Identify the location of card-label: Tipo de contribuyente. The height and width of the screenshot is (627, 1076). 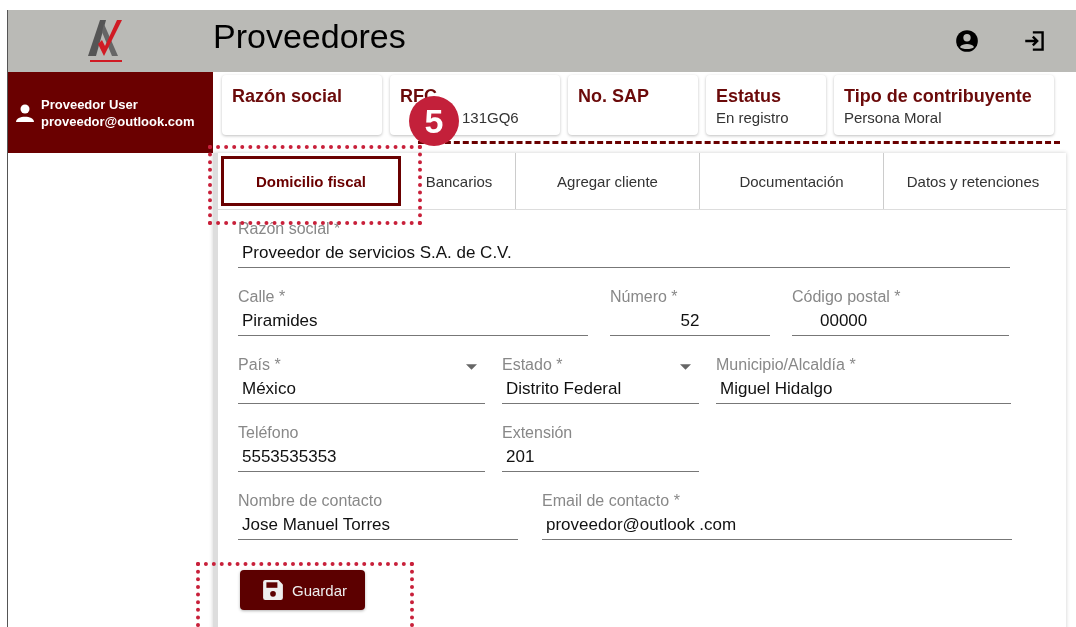
(938, 96).